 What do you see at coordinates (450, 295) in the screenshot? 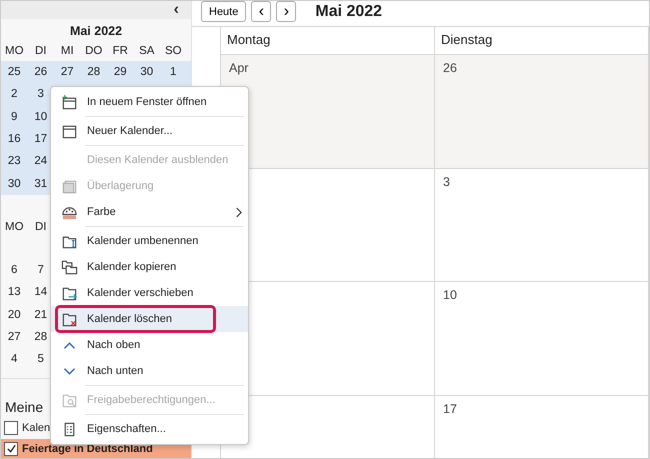
I see `day-number: 10` at bounding box center [450, 295].